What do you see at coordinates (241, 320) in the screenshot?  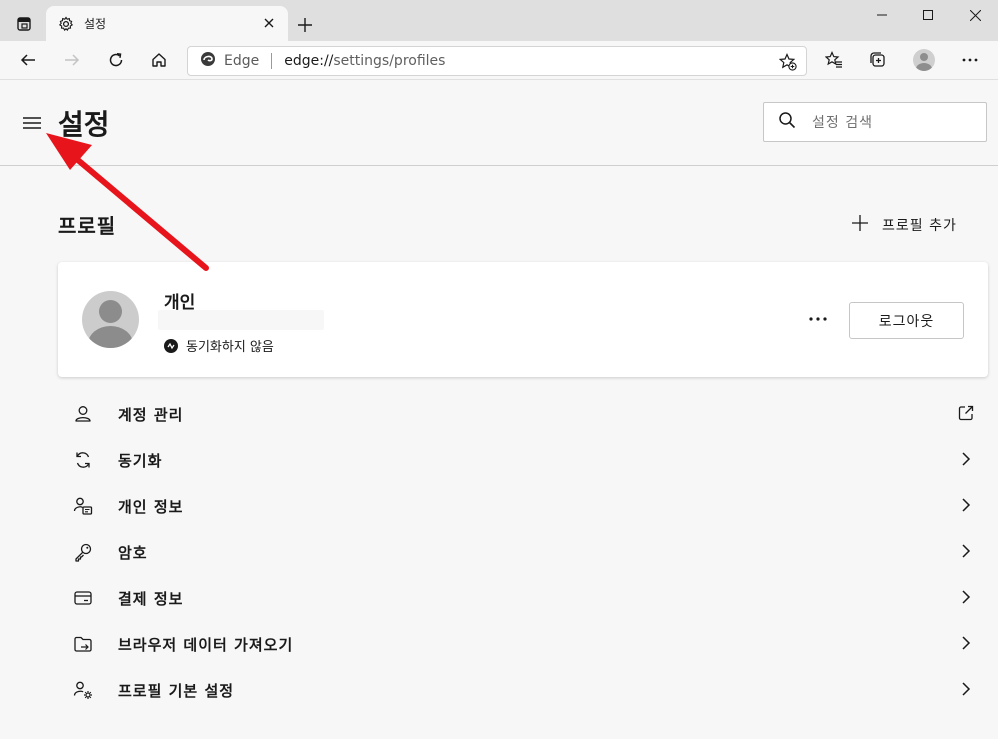 I see `profile-email-redacted` at bounding box center [241, 320].